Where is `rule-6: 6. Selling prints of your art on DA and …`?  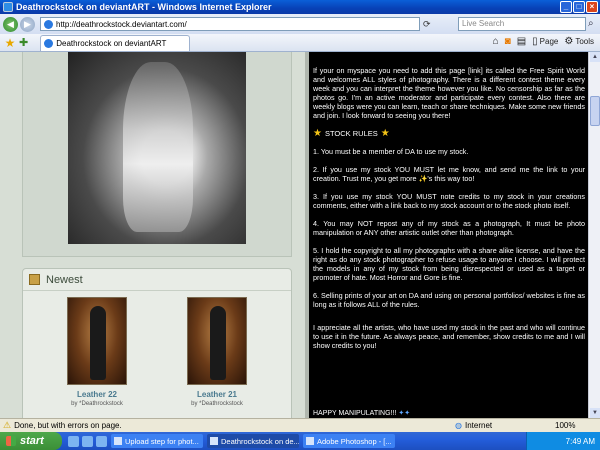
rule-6: 6. Selling prints of your art on DA and … is located at coordinates (449, 300).